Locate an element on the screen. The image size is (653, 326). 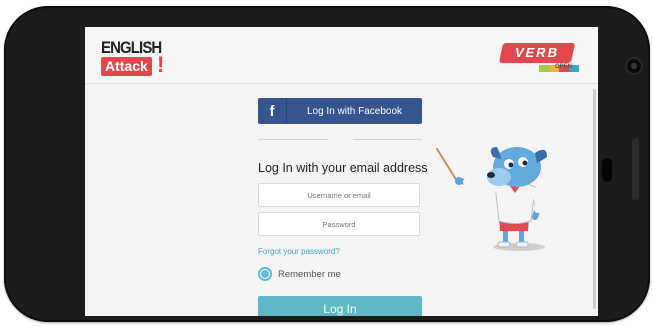
mascot-illustration is located at coordinates (491, 199).